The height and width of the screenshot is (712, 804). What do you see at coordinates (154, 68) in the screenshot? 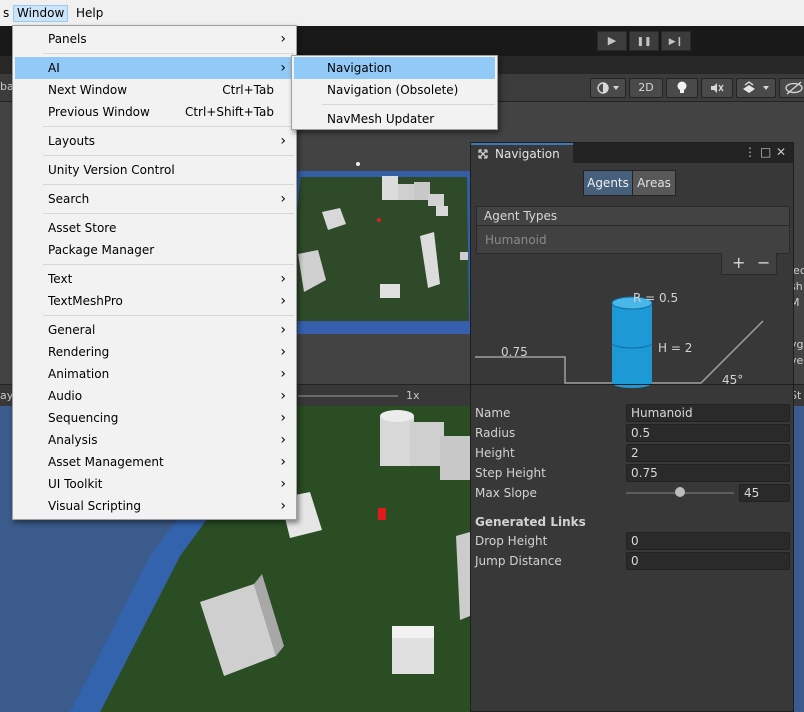
I see `menu-item-ai: AI ›` at bounding box center [154, 68].